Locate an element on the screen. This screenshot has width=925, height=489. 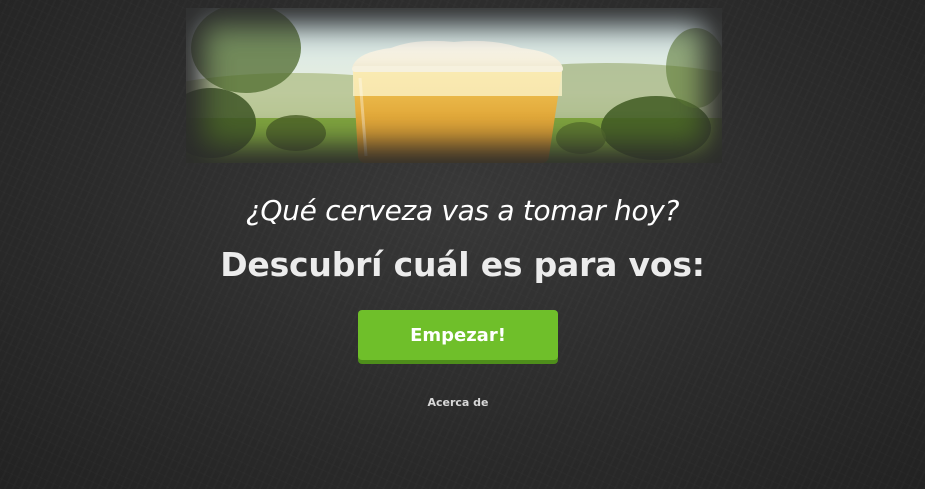
about-link: Acerca de is located at coordinates (458, 402).